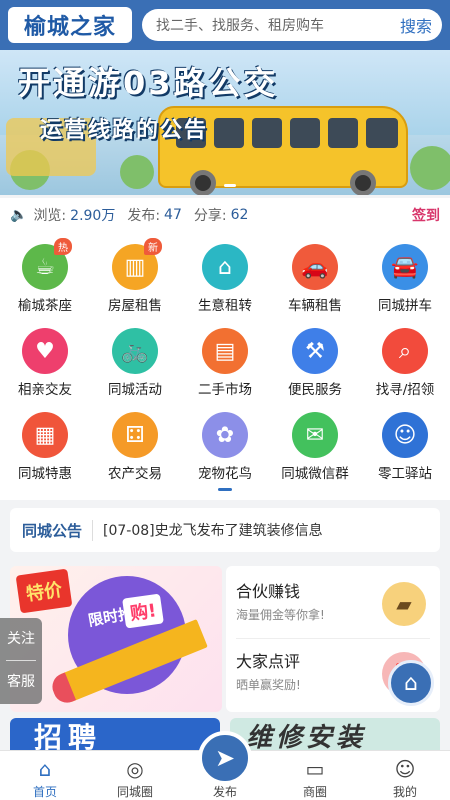 Image resolution: width=450 pixels, height=800 pixels. Describe the element at coordinates (135, 474) in the screenshot. I see `category-label: 农产交易` at that location.